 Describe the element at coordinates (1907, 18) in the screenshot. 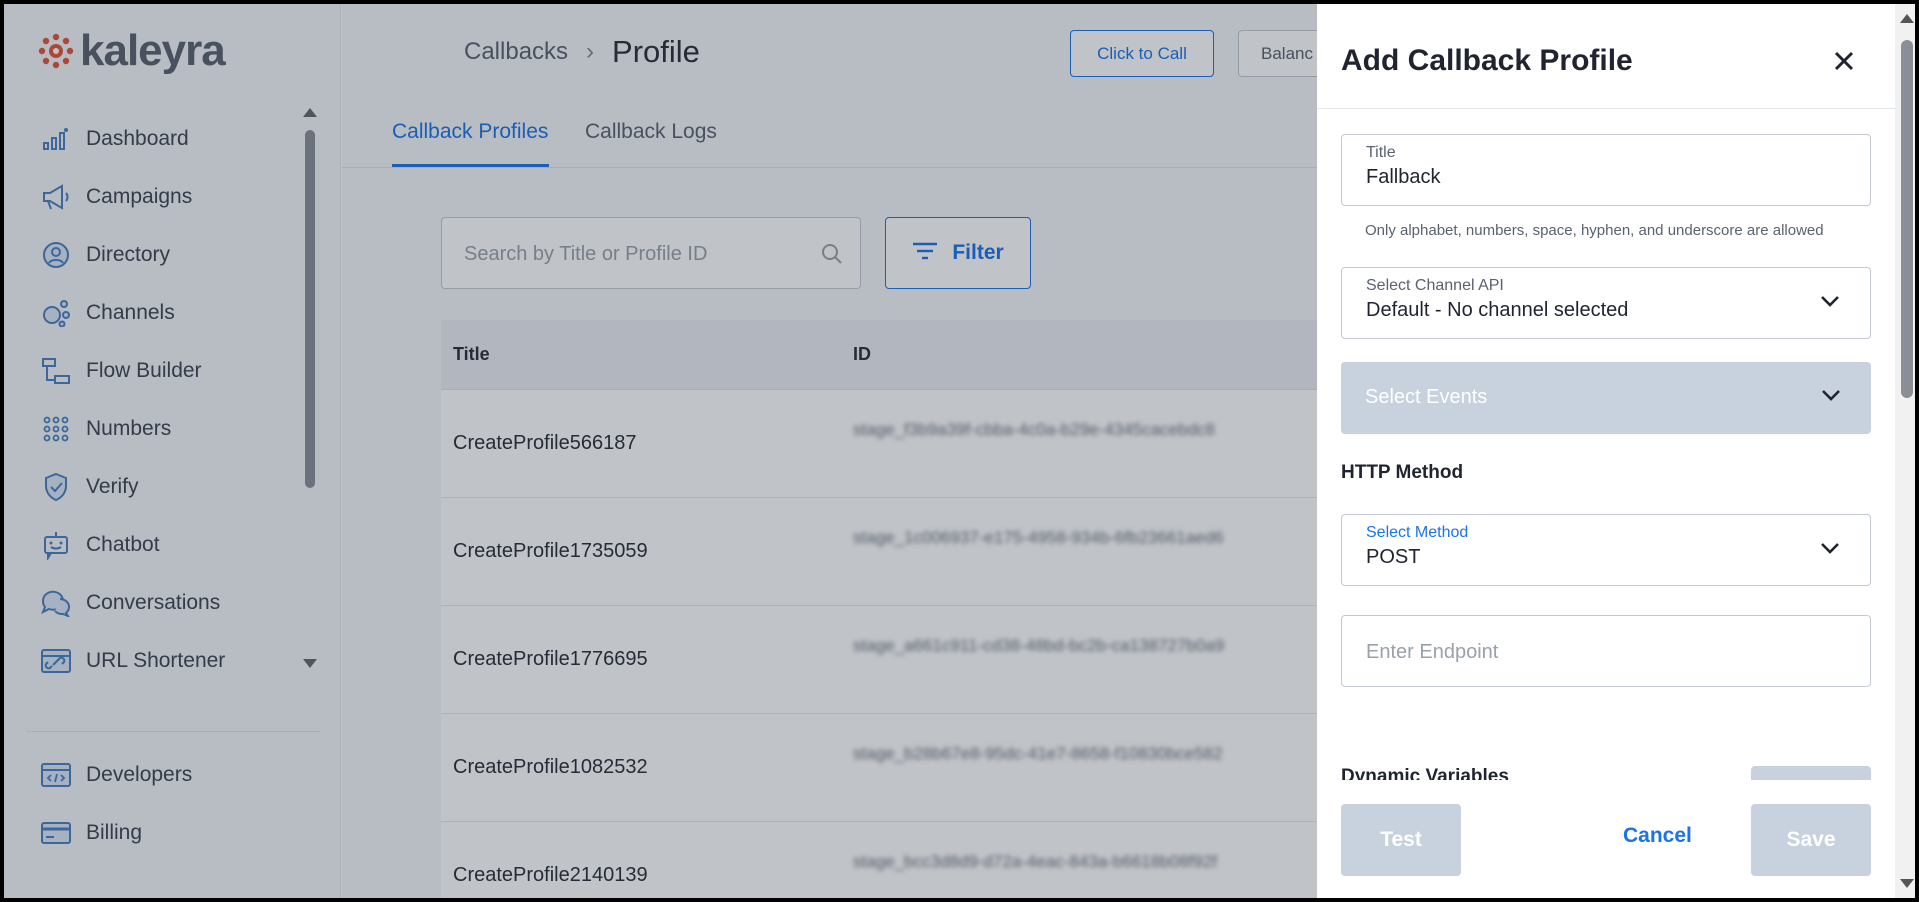

I see `scroll-up-arrow-icon` at that location.